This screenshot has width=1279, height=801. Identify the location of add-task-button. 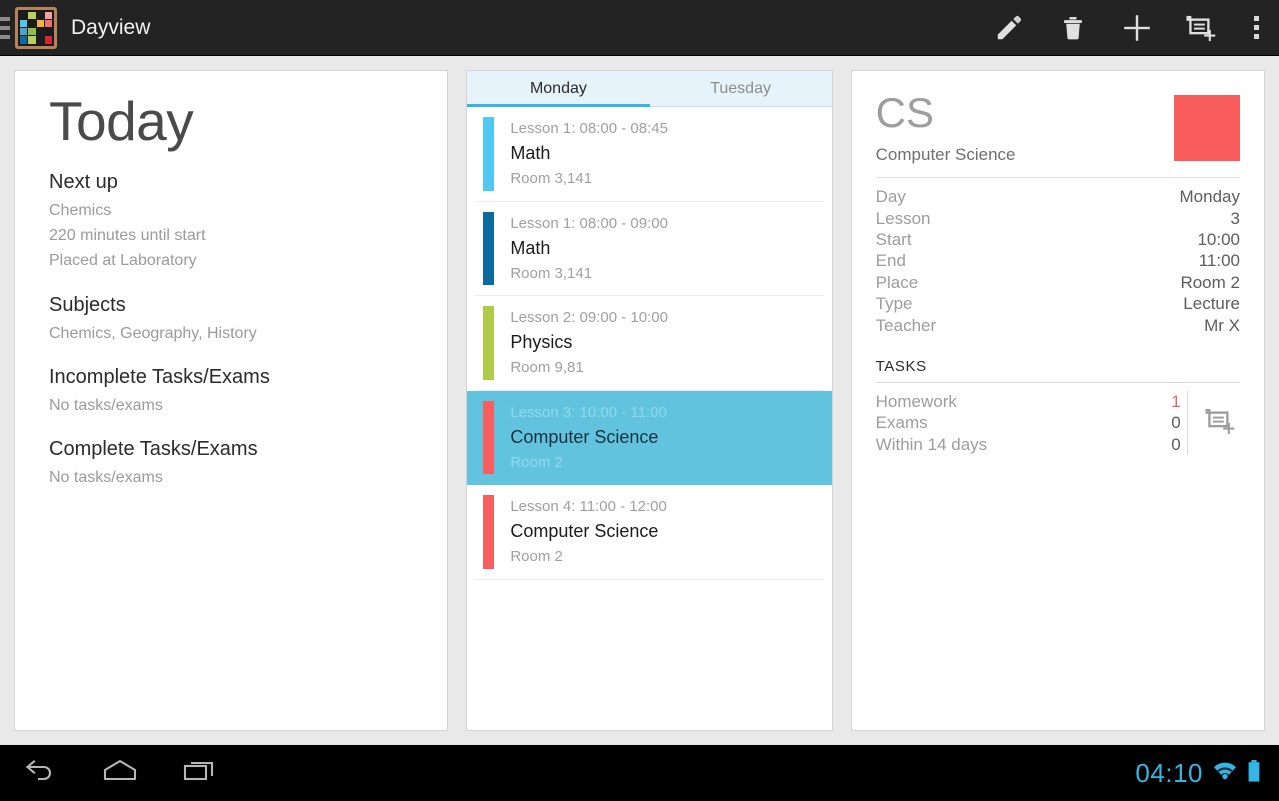
(1201, 28).